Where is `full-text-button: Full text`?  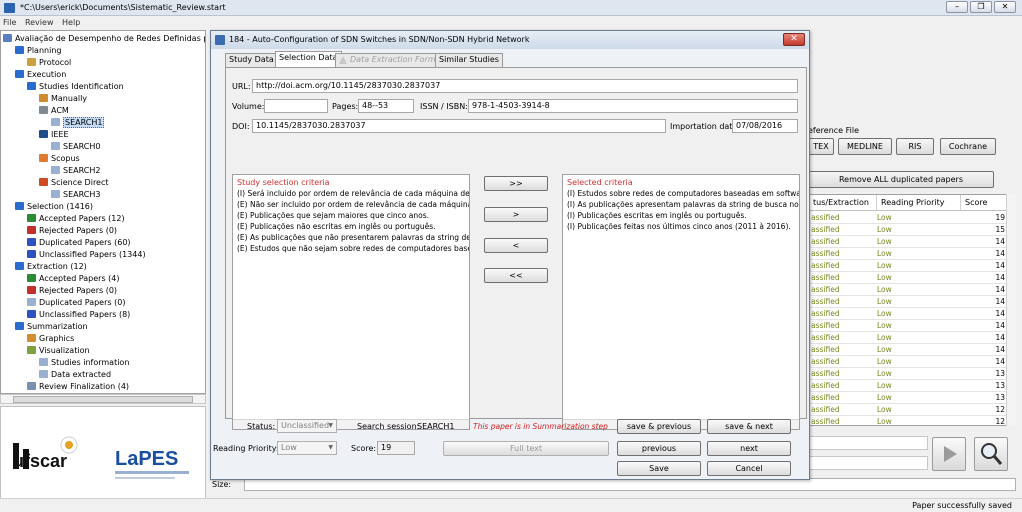 full-text-button: Full text is located at coordinates (526, 448).